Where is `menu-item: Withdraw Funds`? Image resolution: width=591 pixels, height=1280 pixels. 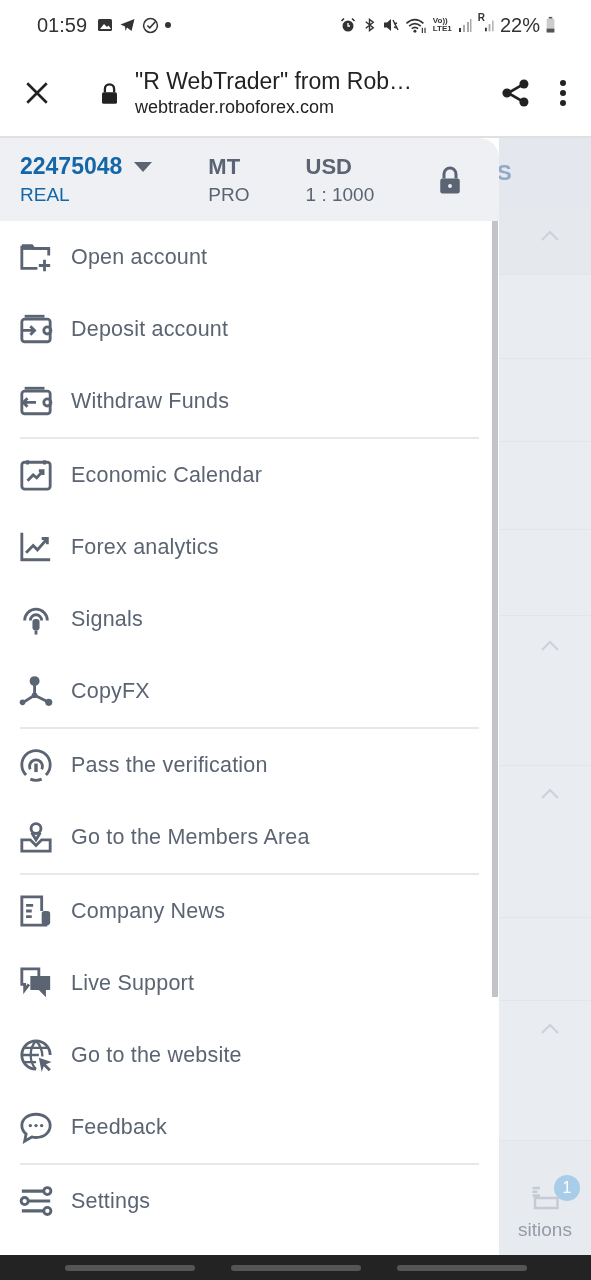 menu-item: Withdraw Funds is located at coordinates (239, 401).